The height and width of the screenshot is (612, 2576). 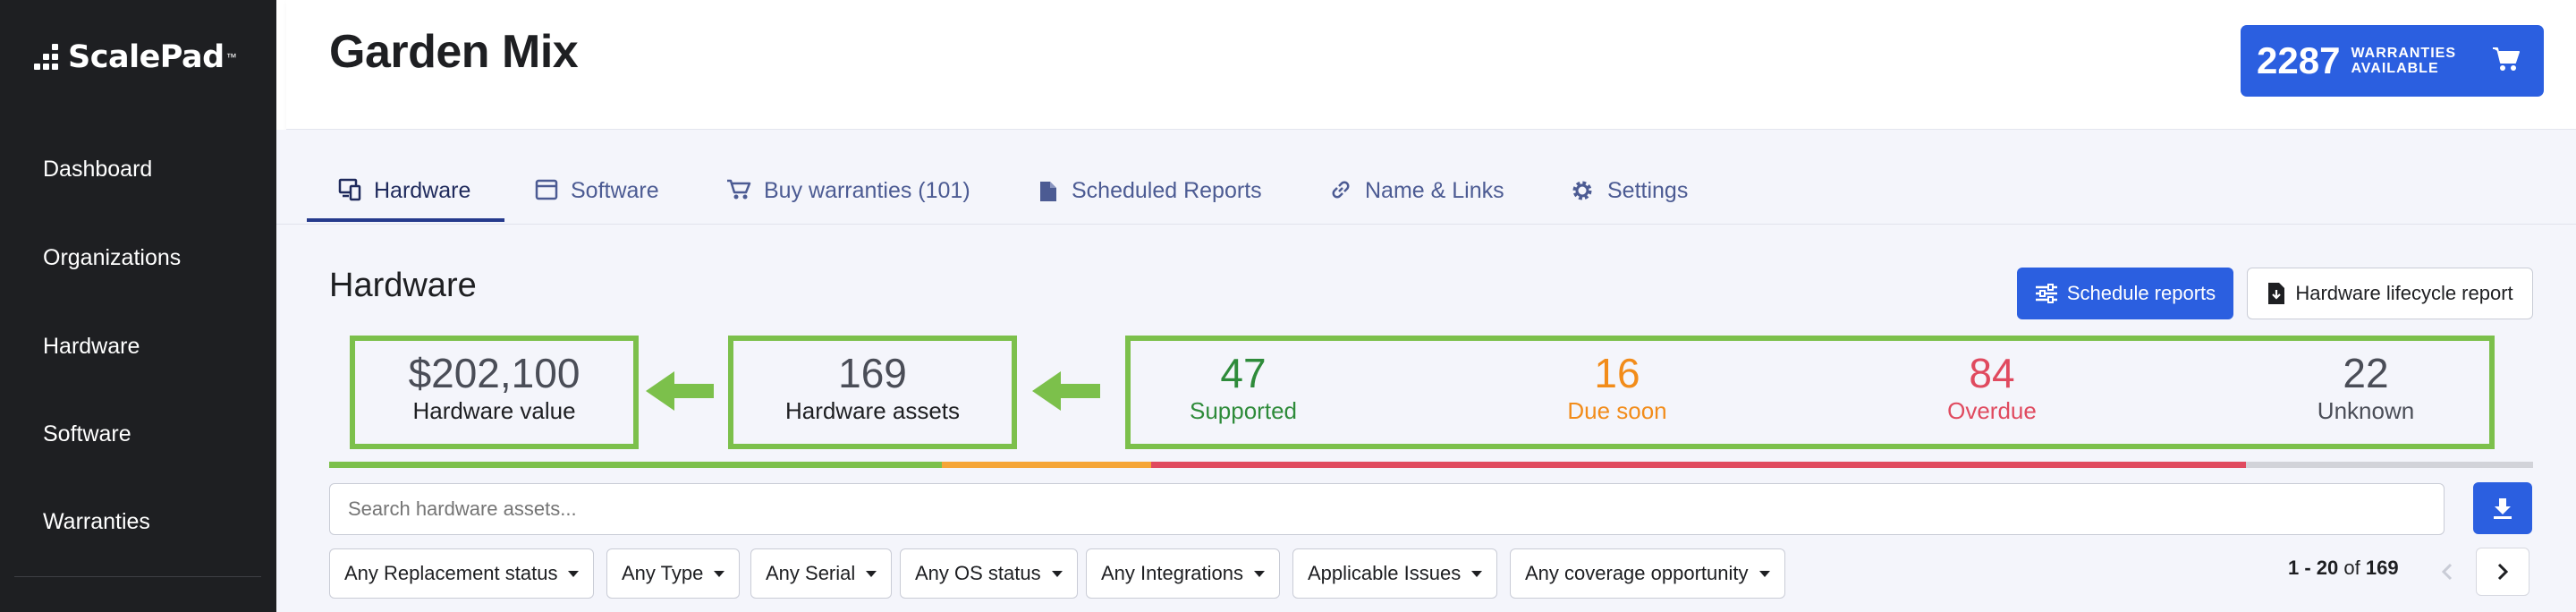 I want to click on sliders-icon, so click(x=2046, y=294).